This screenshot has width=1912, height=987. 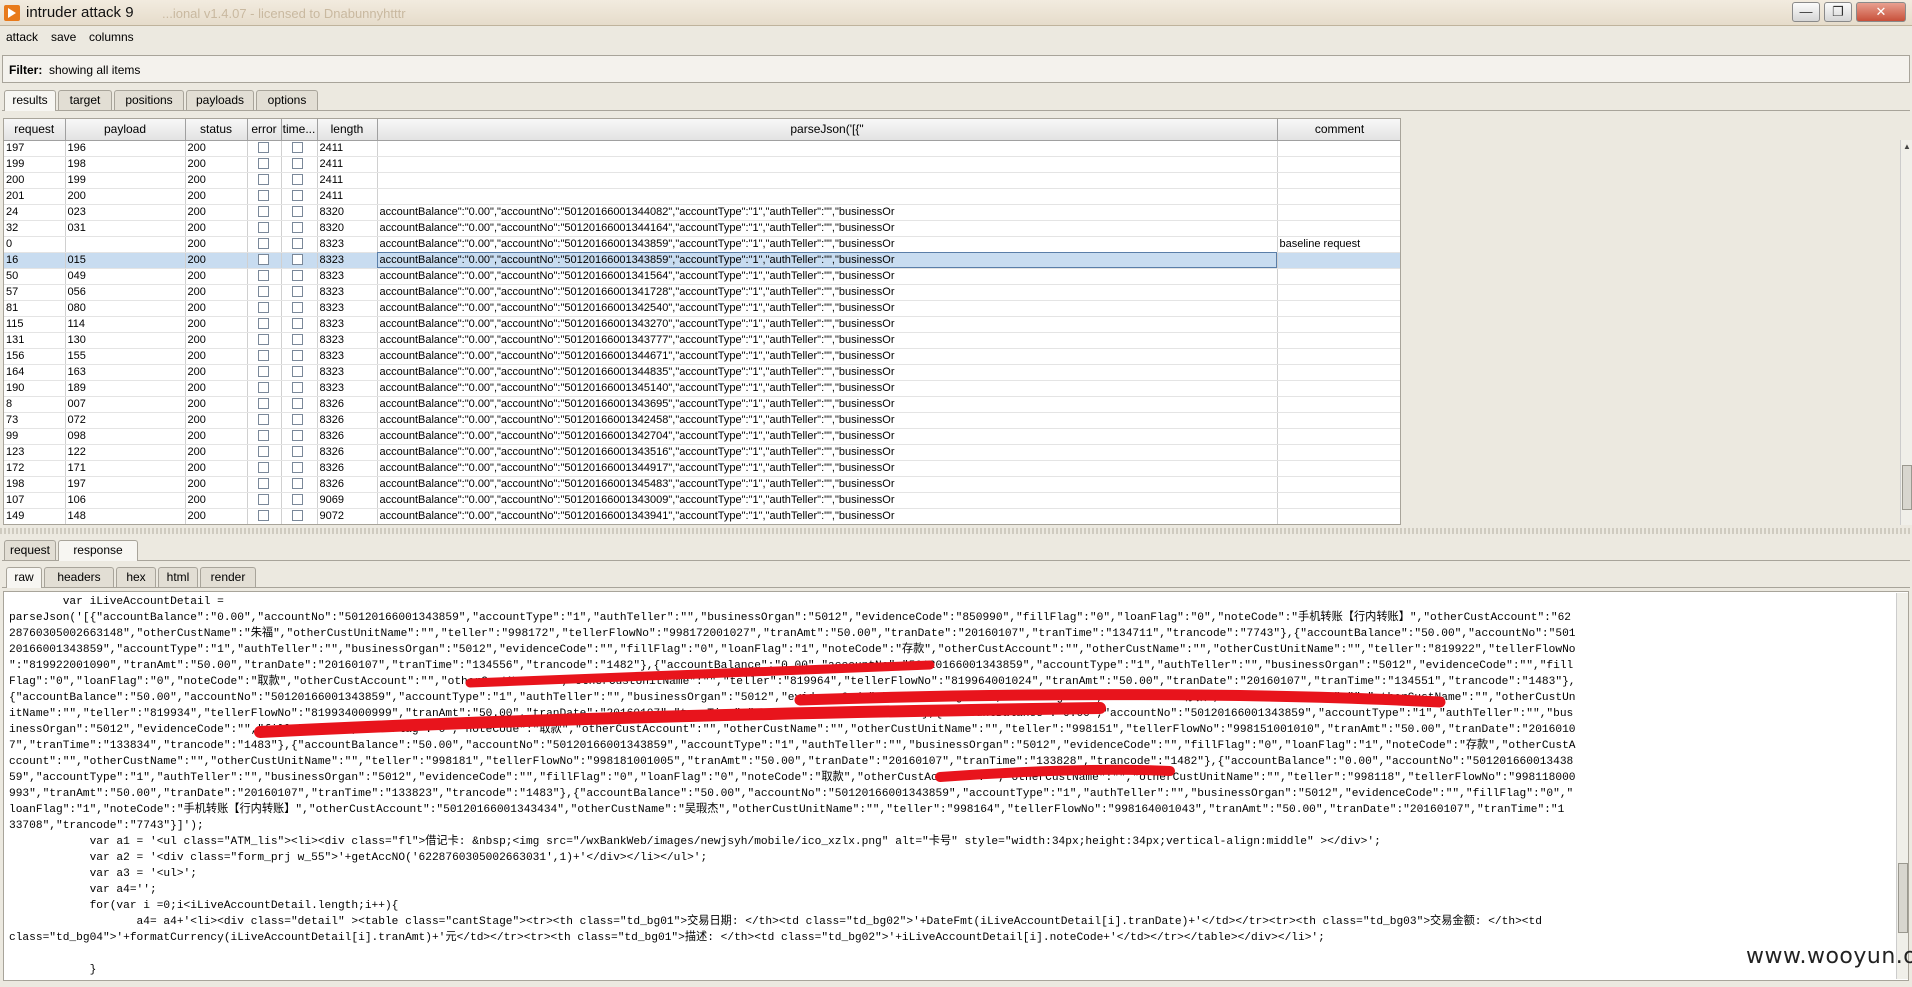 I want to click on table-row: 200 199 200 2411, so click(x=702, y=180).